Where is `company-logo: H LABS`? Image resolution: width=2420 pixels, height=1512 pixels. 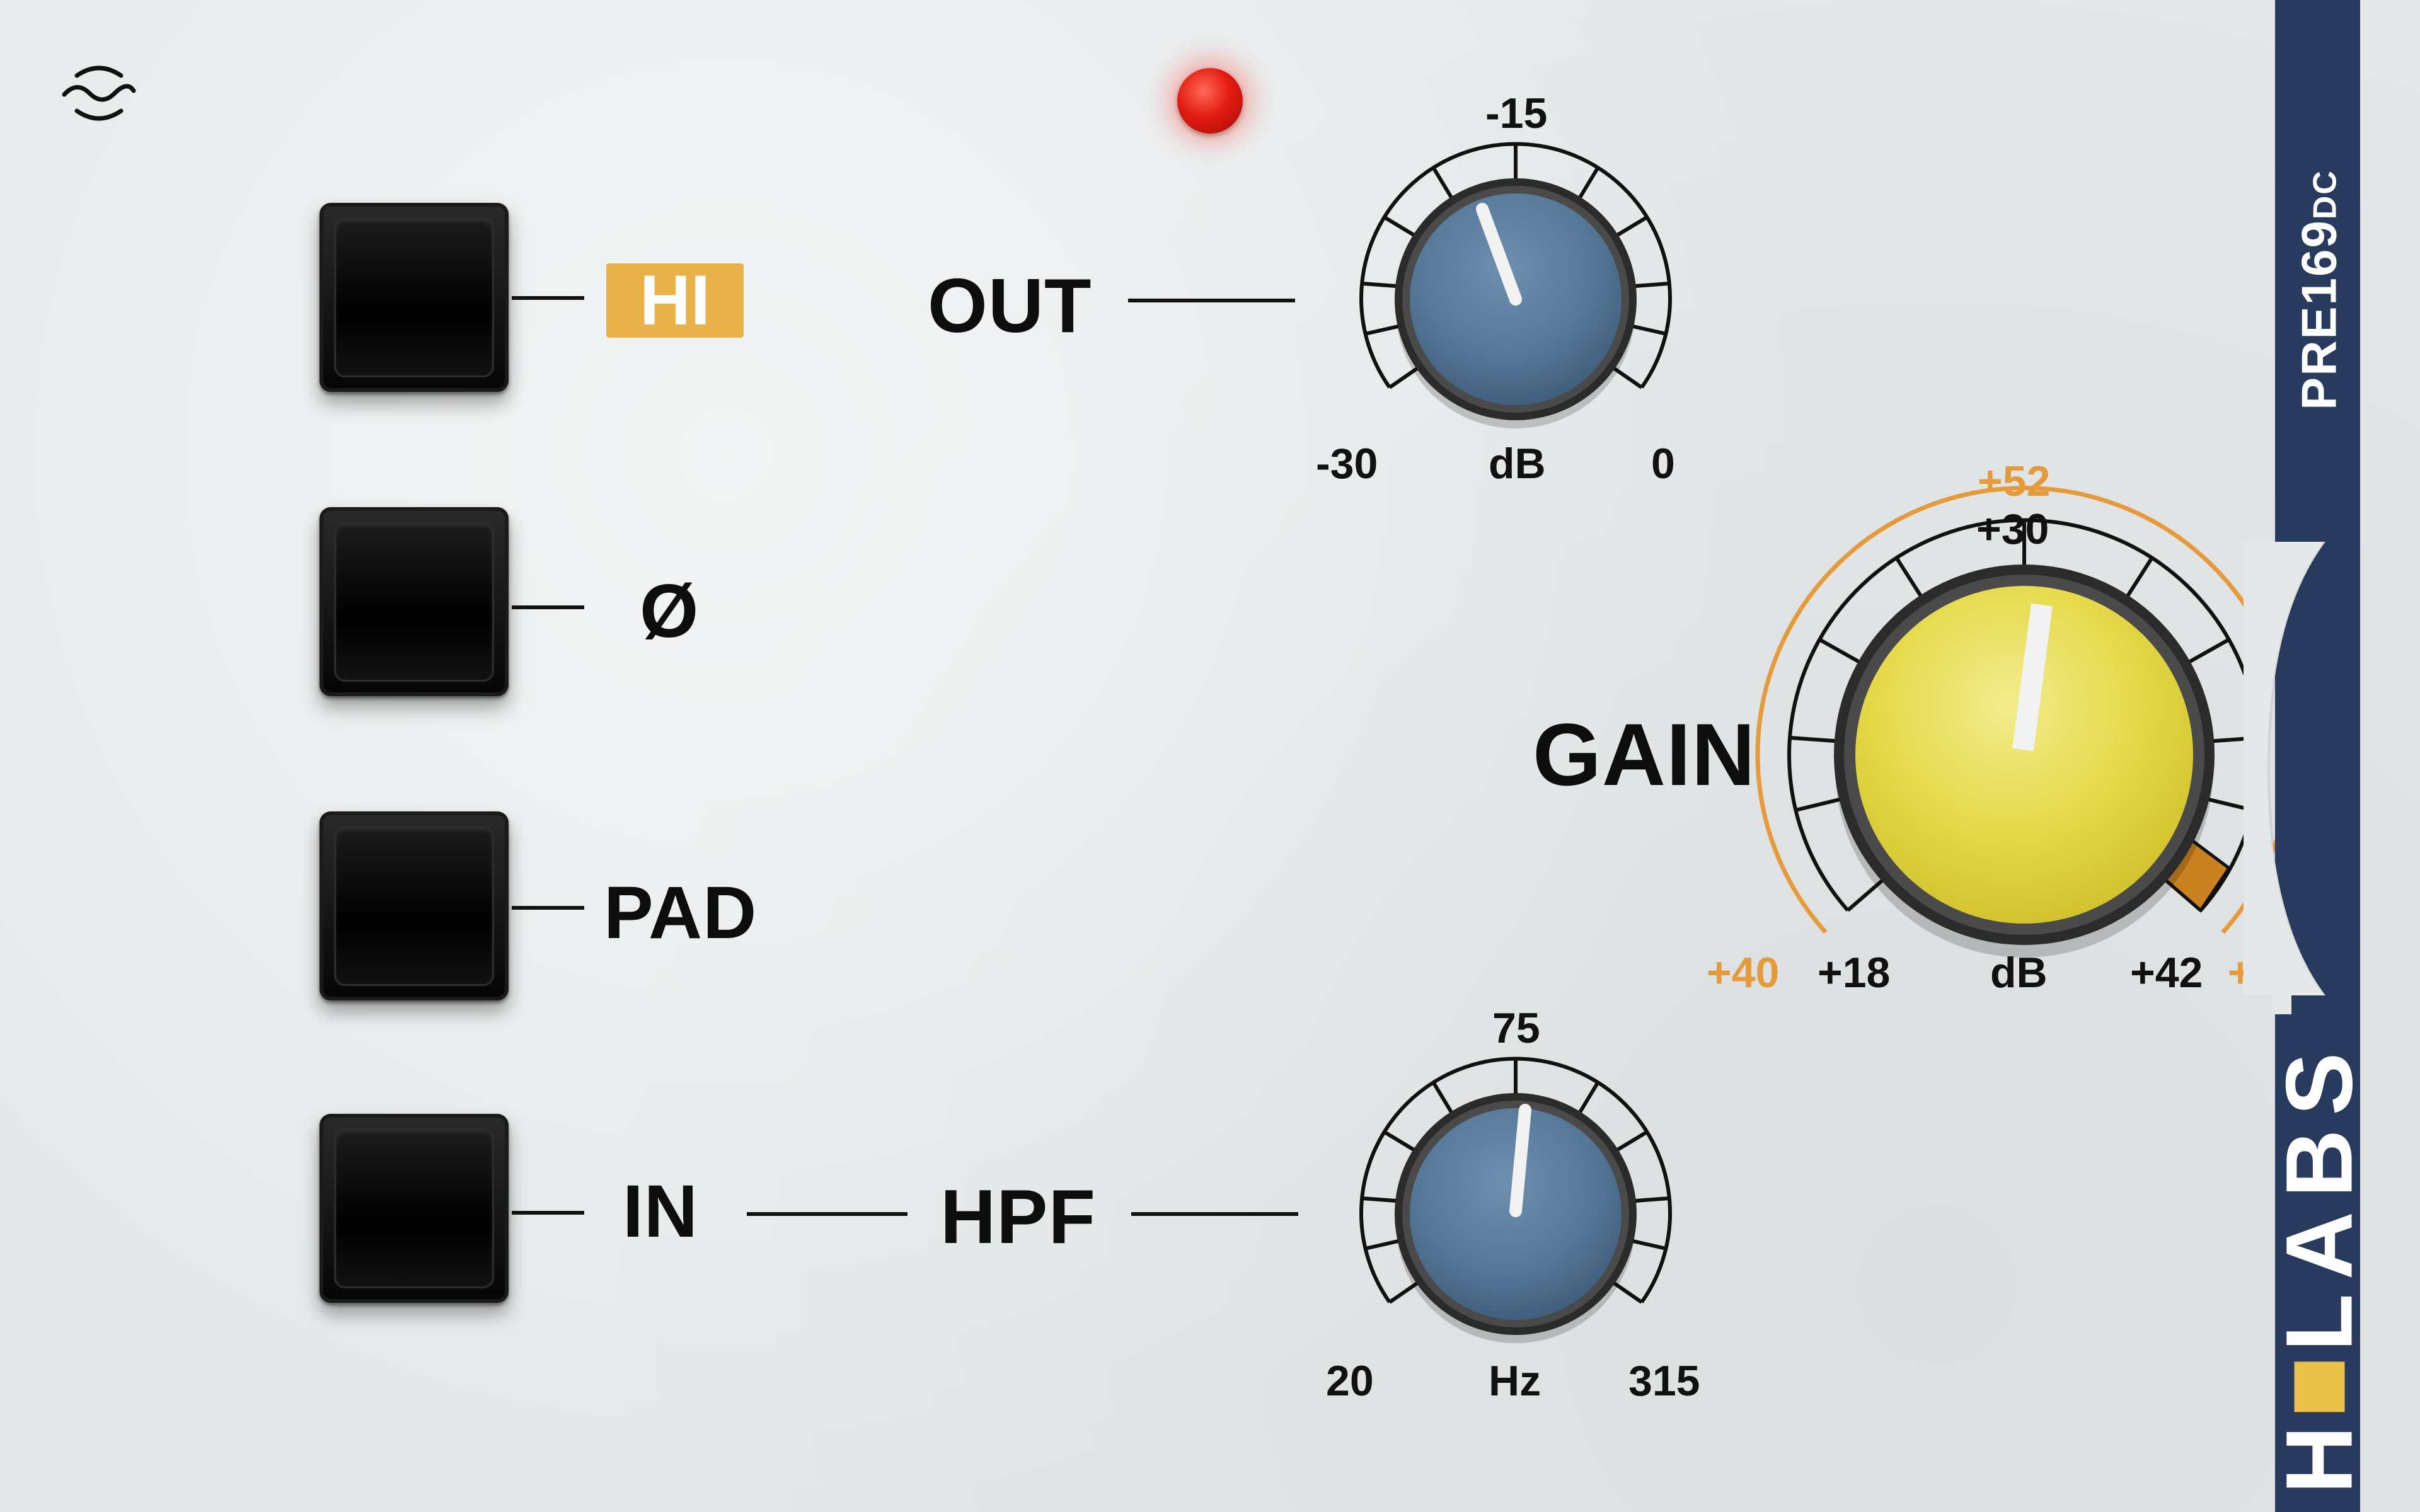
company-logo: H LABS is located at coordinates (2319, 1266).